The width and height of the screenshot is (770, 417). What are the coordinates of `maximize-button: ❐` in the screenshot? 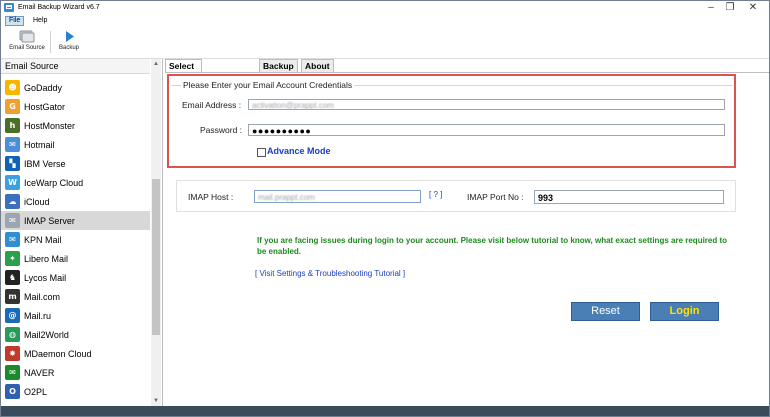 It's located at (730, 8).